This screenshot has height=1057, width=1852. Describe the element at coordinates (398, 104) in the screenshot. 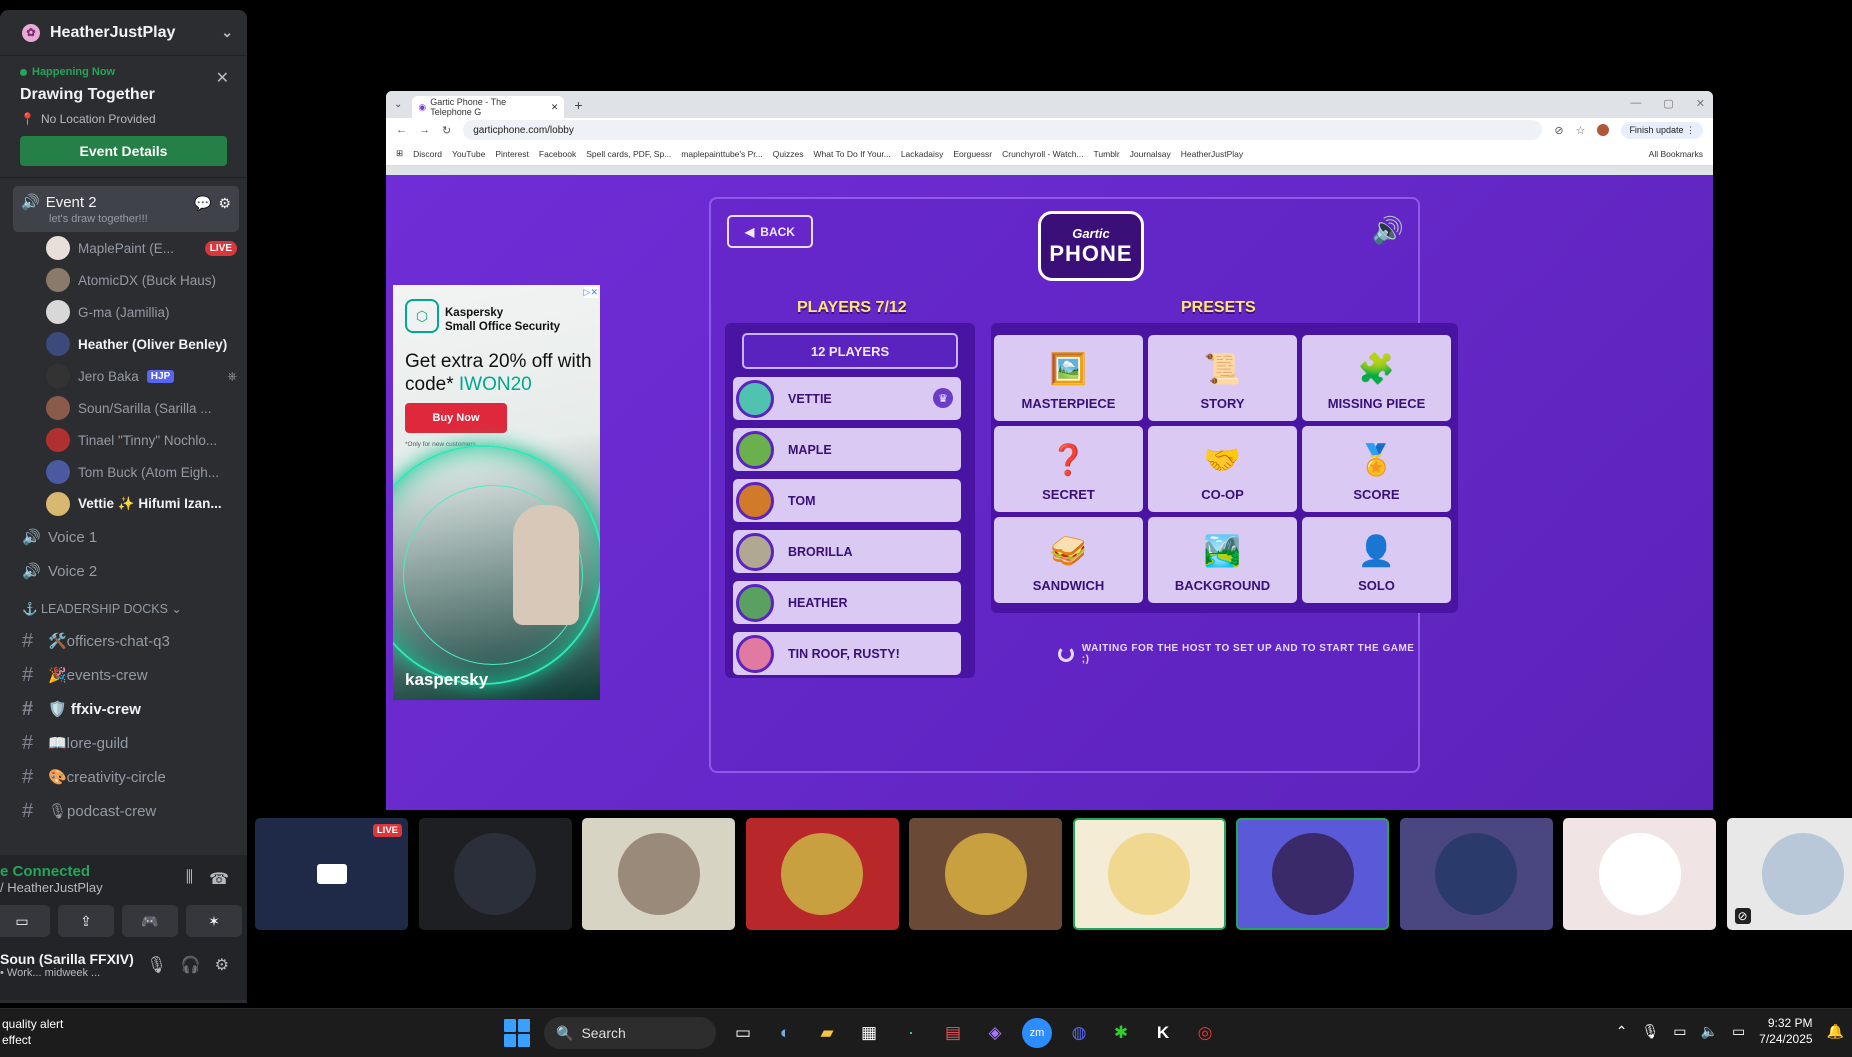

I see `tab-list-icon: ⌄` at that location.